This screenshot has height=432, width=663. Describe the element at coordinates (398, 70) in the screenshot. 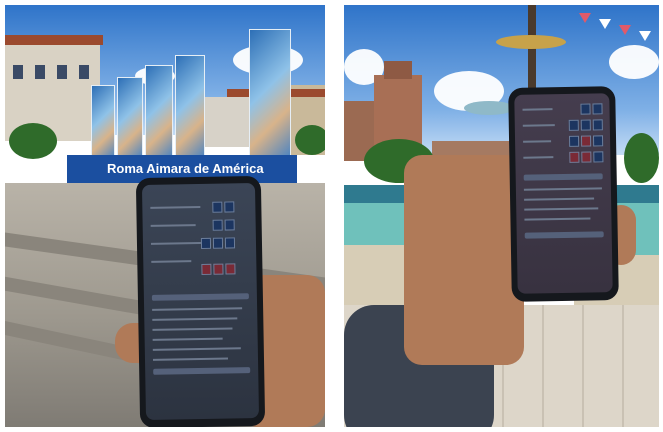

I see `church-tower-top` at that location.